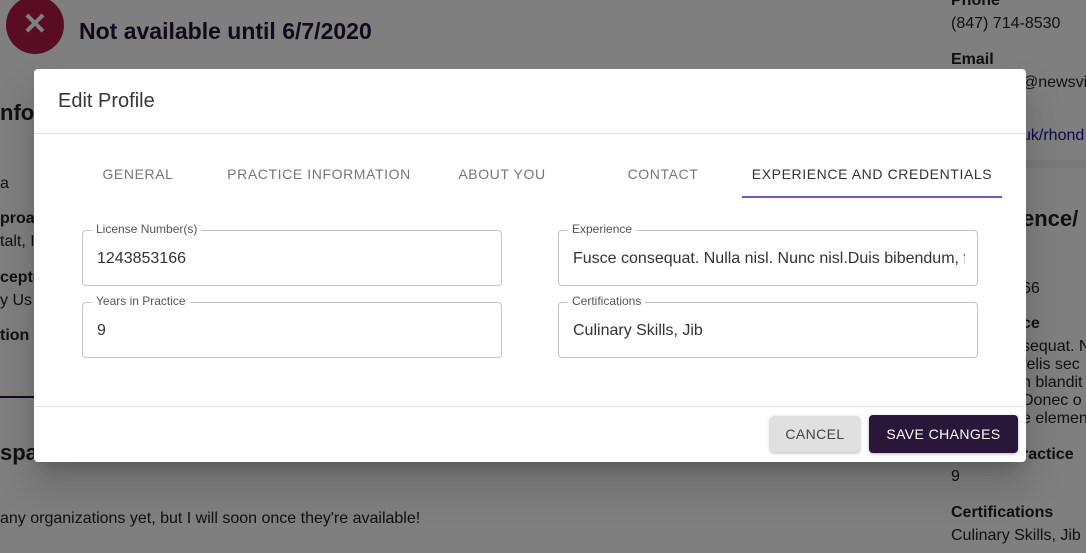  I want to click on license-number-field: License Number(s), so click(292, 254).